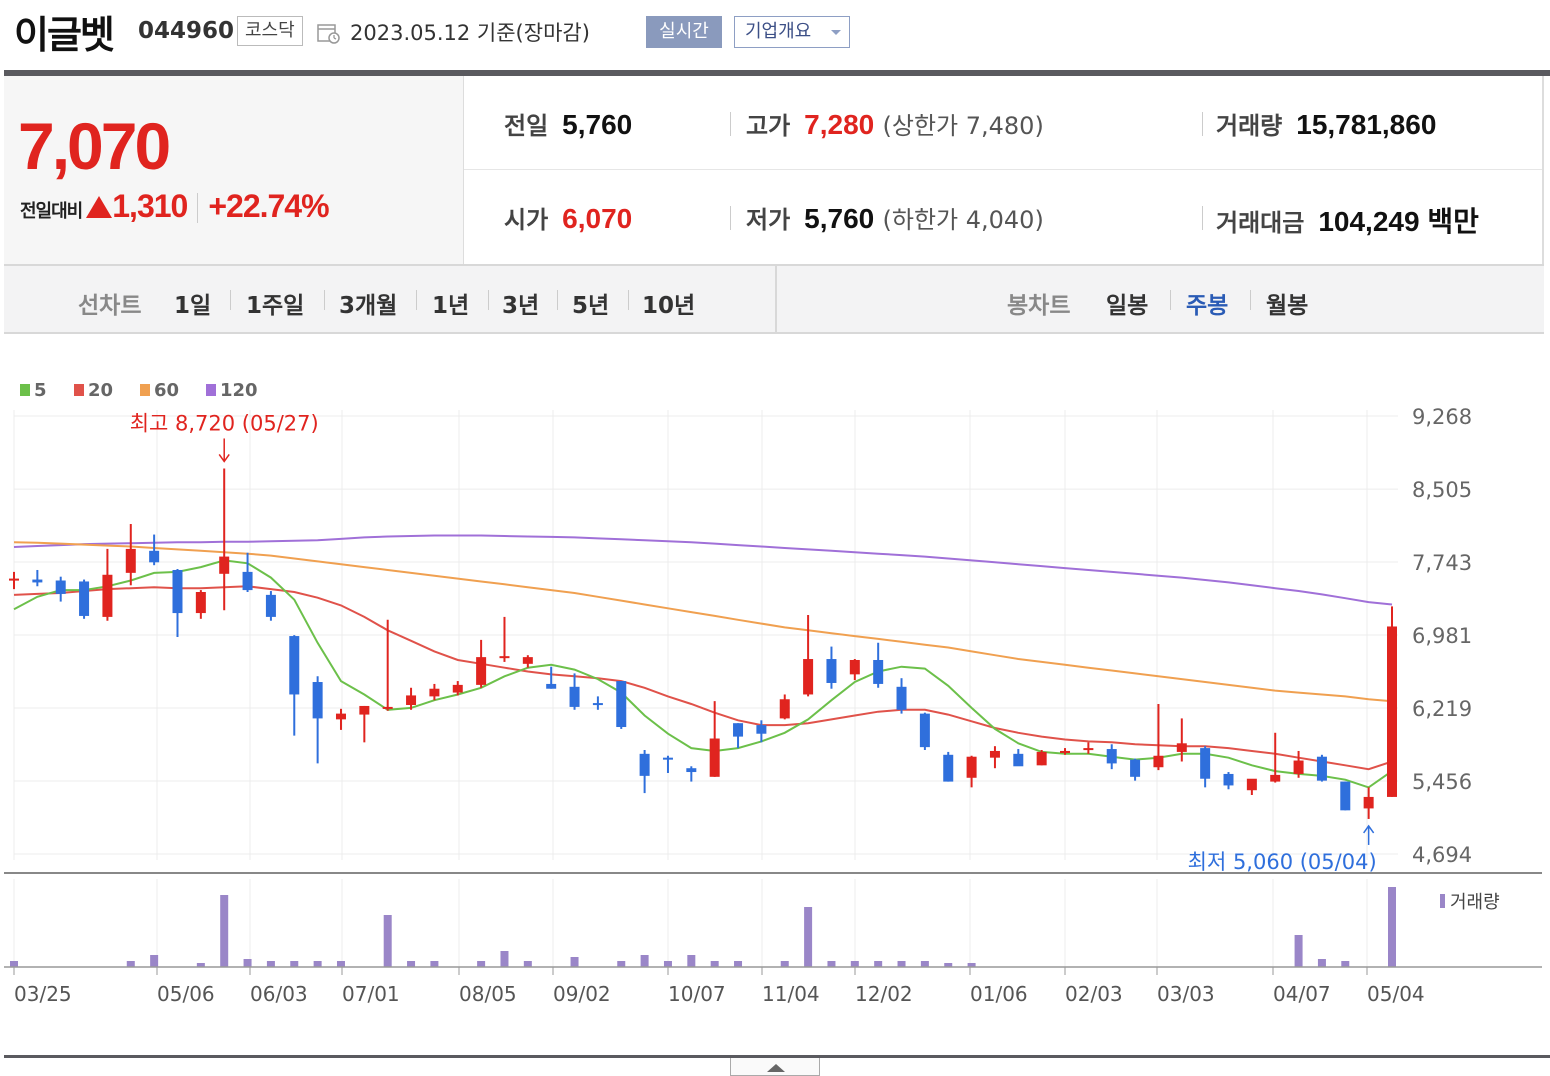  Describe the element at coordinates (597, 218) in the screenshot. I see `stat-open-value: 6,070` at that location.